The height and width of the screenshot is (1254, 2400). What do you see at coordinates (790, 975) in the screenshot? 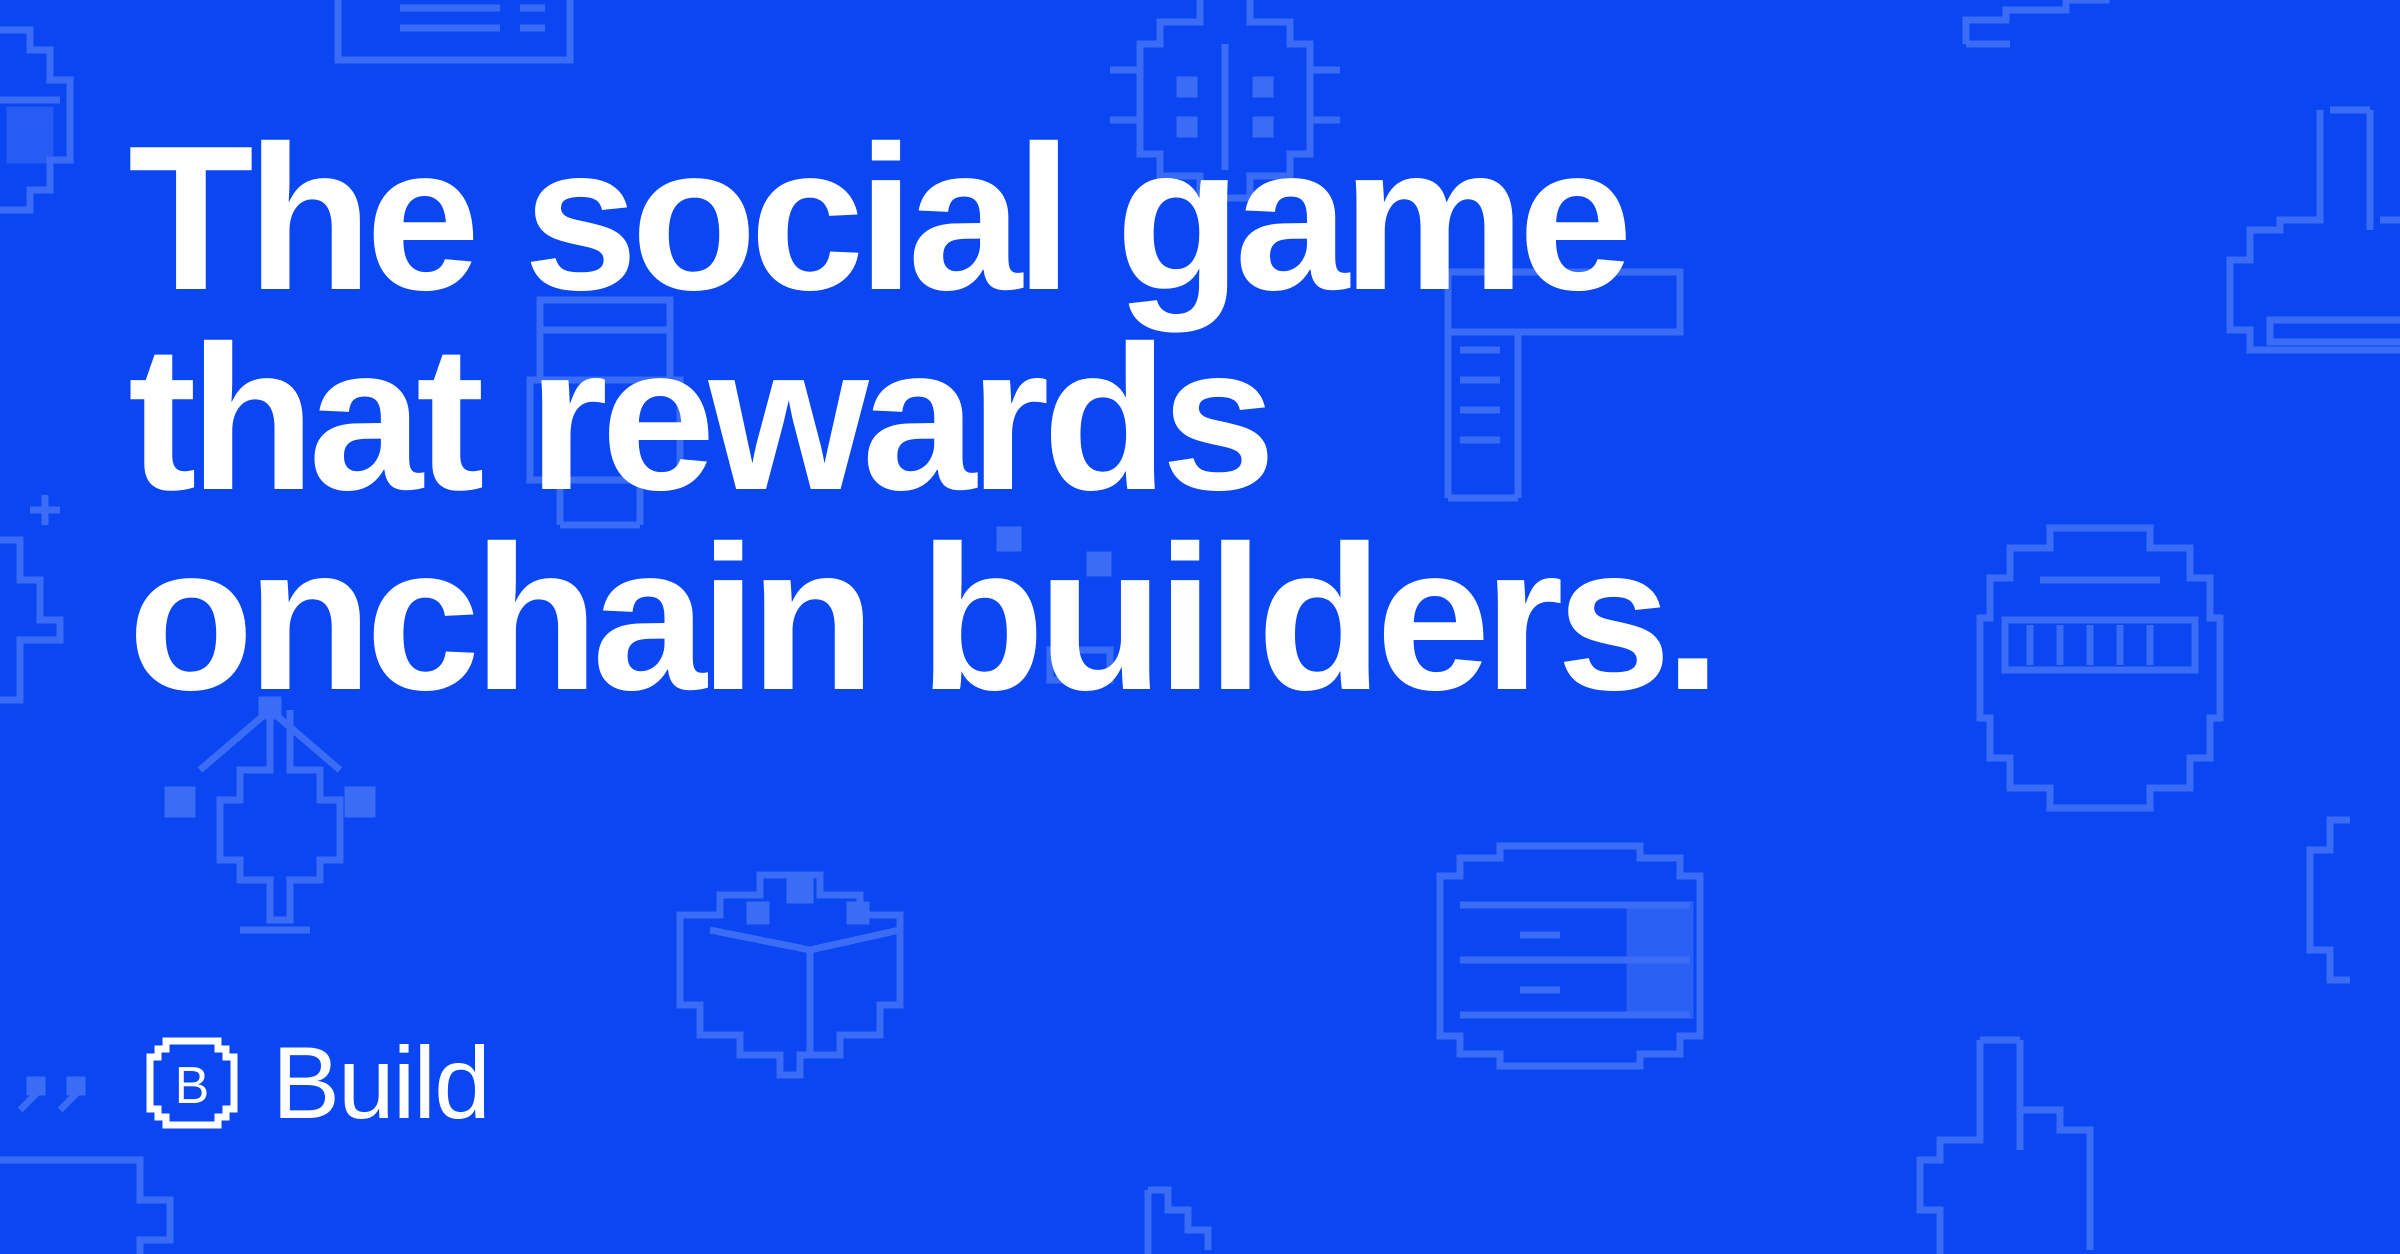
I see `cube-icon` at bounding box center [790, 975].